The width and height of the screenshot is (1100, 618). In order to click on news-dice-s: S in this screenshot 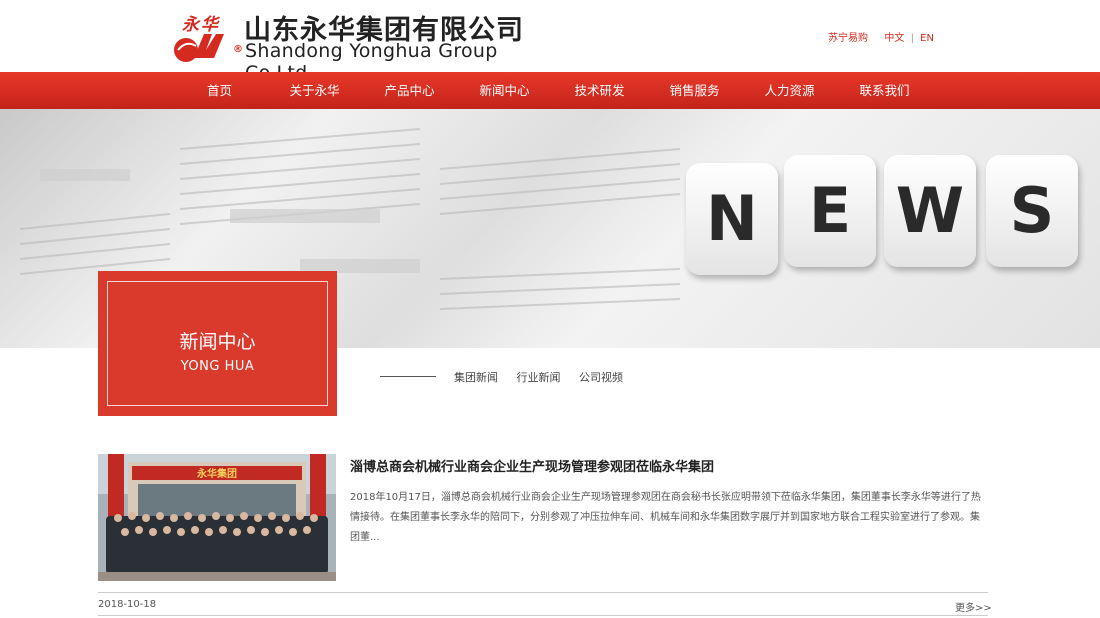, I will do `click(1032, 211)`.